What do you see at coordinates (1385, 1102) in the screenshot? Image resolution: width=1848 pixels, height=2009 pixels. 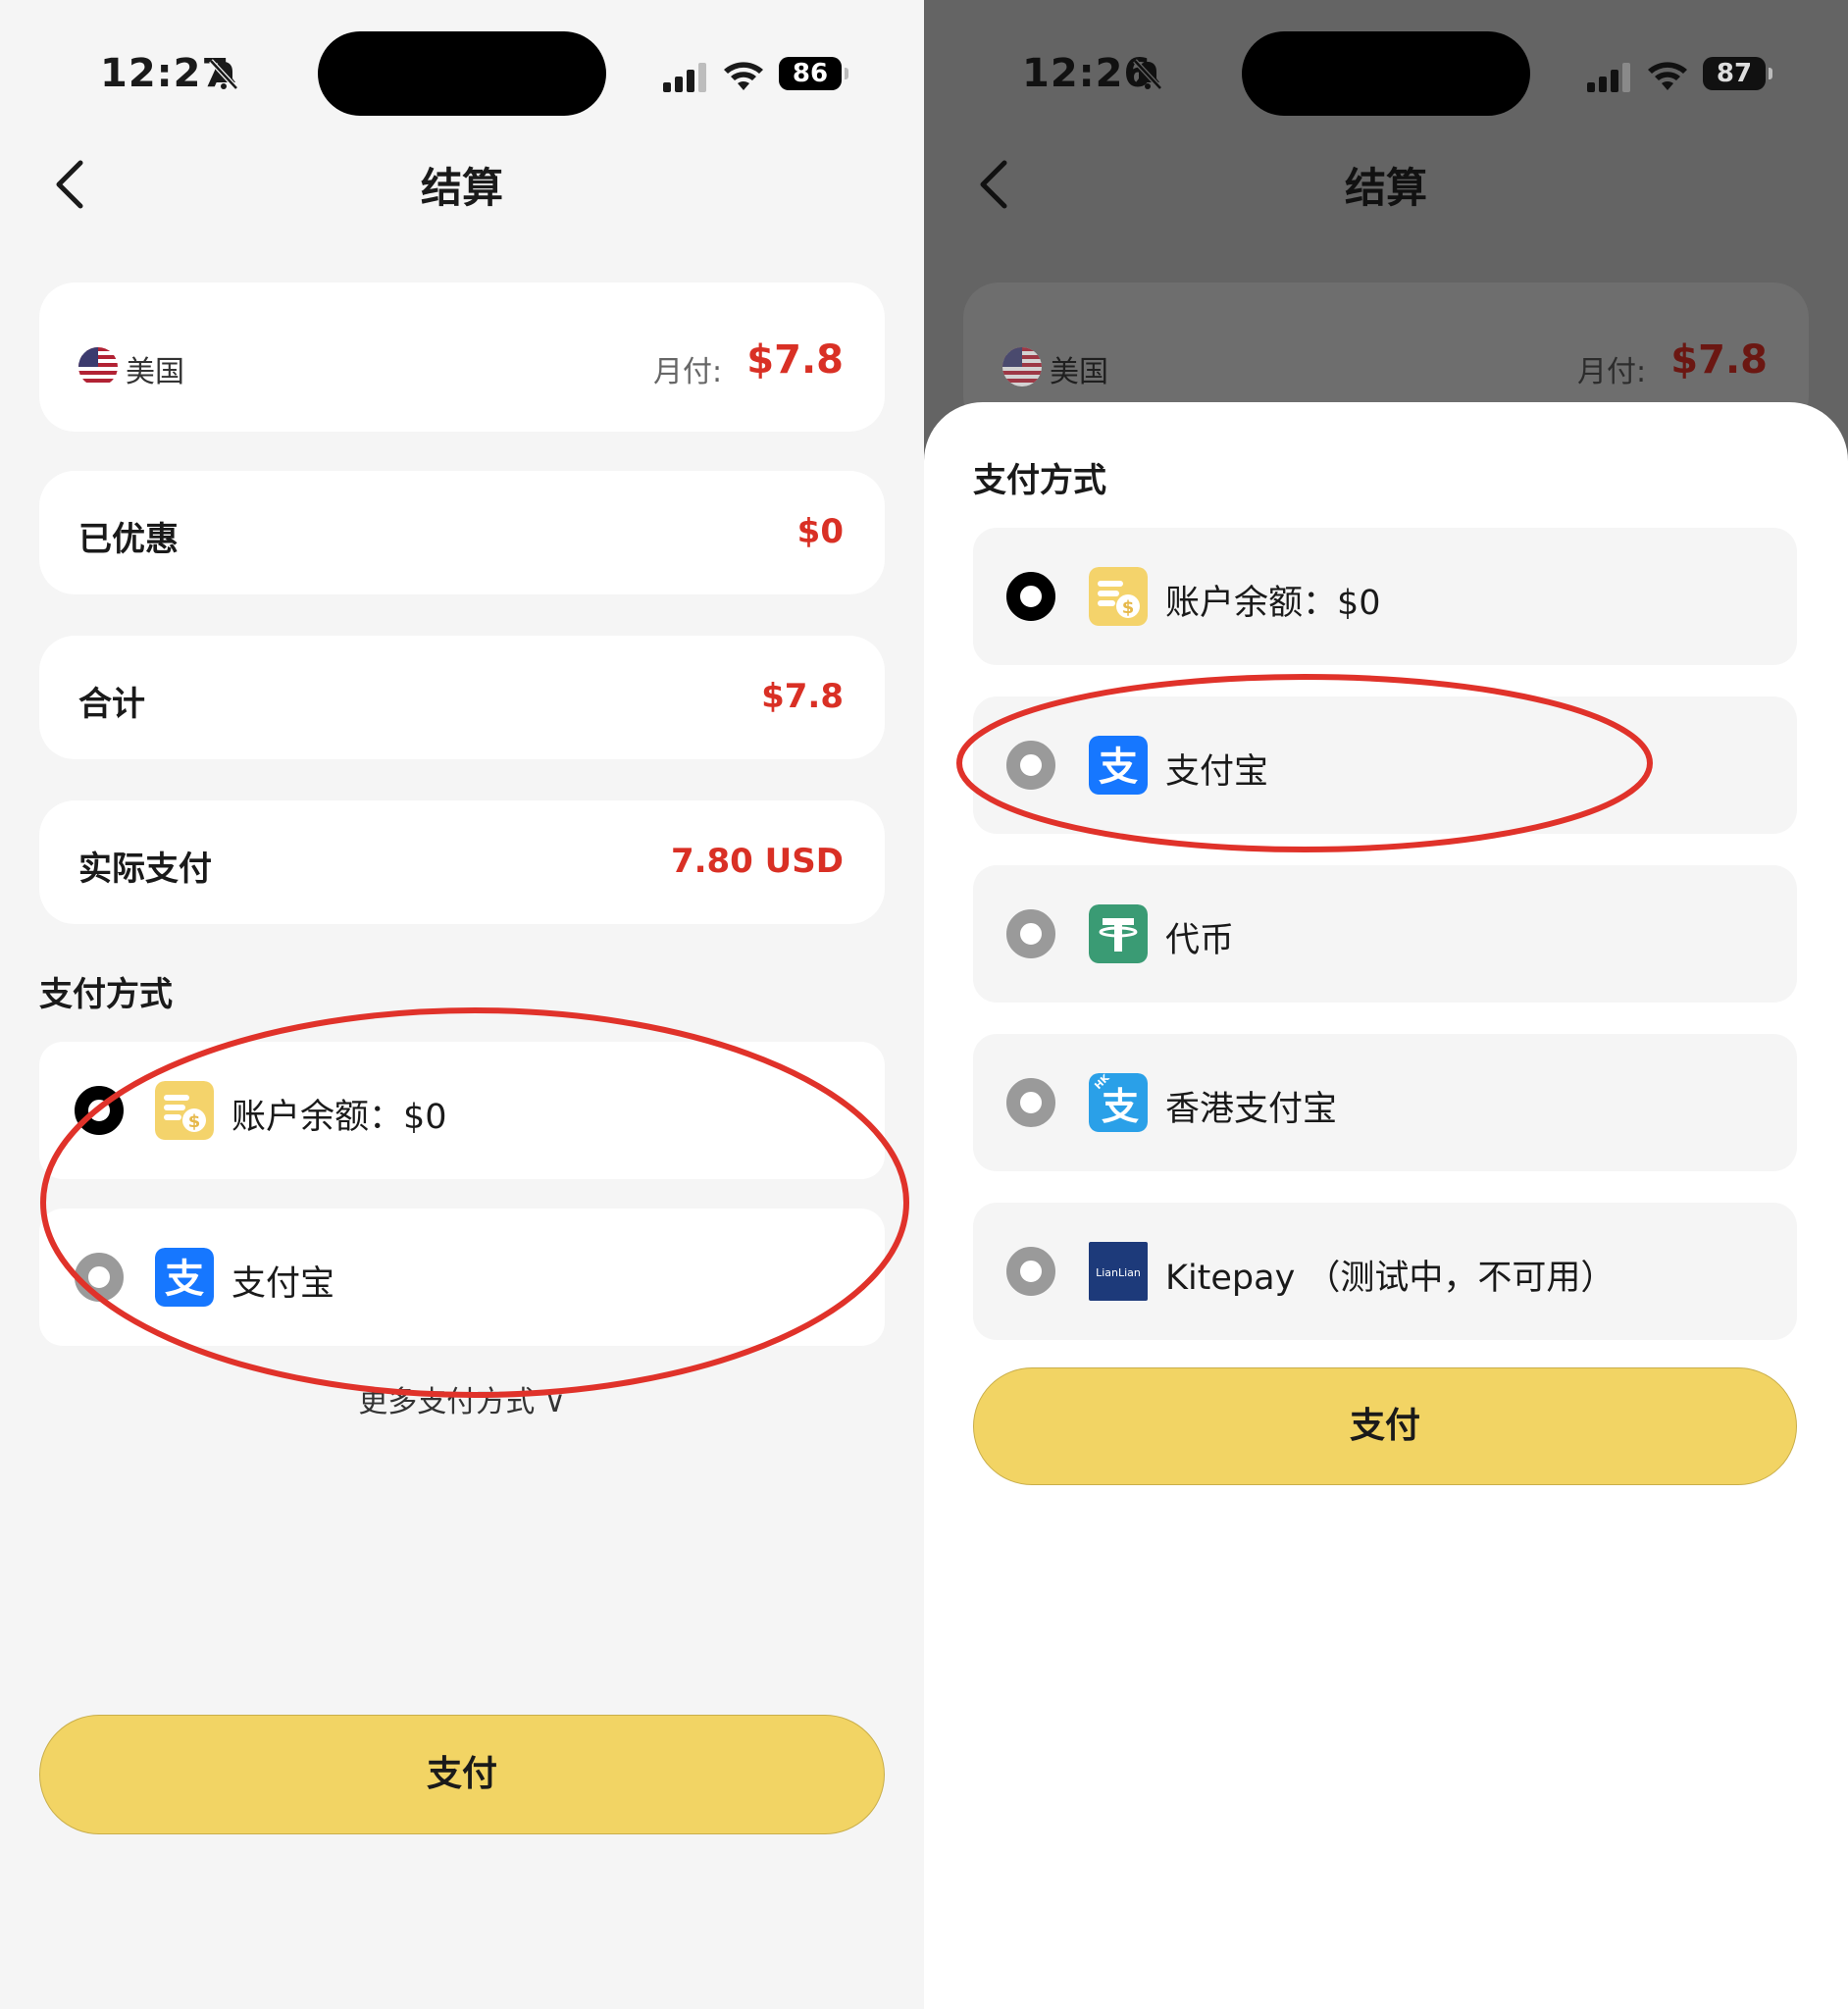 I see `payment-option-alipay-hk: 支 HK 香港支付宝` at bounding box center [1385, 1102].